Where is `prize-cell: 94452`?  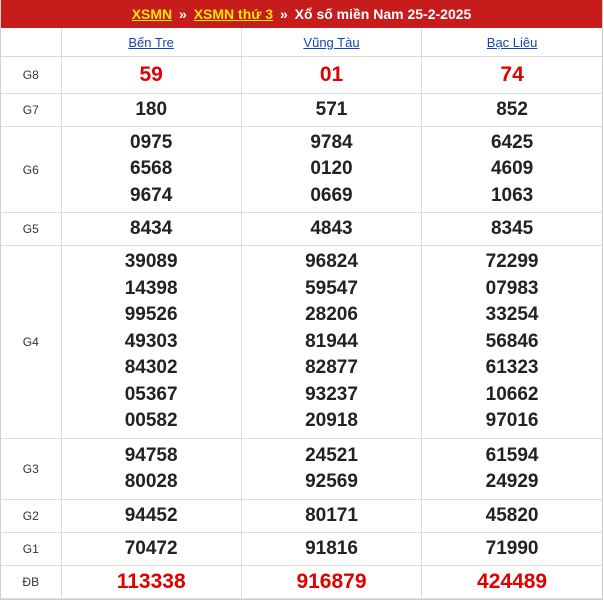 prize-cell: 94452 is located at coordinates (151, 516).